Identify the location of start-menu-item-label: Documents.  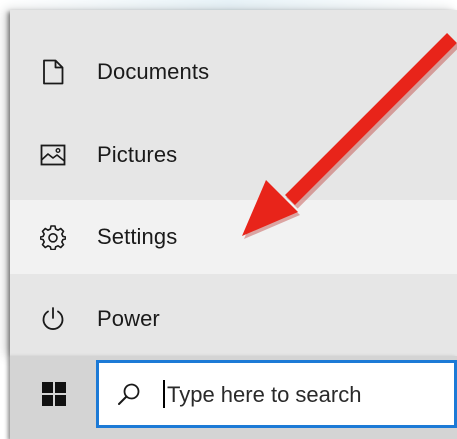
(153, 71).